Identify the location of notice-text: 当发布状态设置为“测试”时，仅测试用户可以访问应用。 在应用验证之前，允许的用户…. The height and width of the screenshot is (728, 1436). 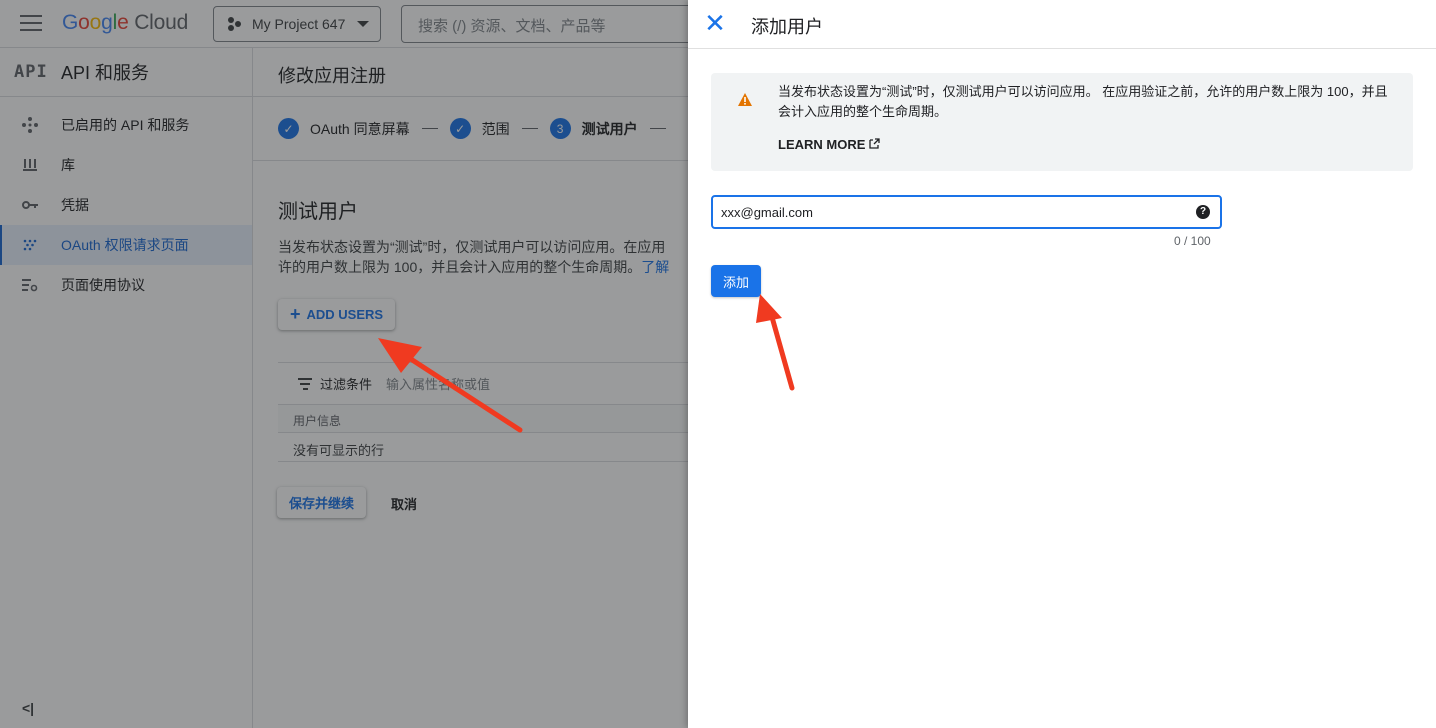
(1083, 101).